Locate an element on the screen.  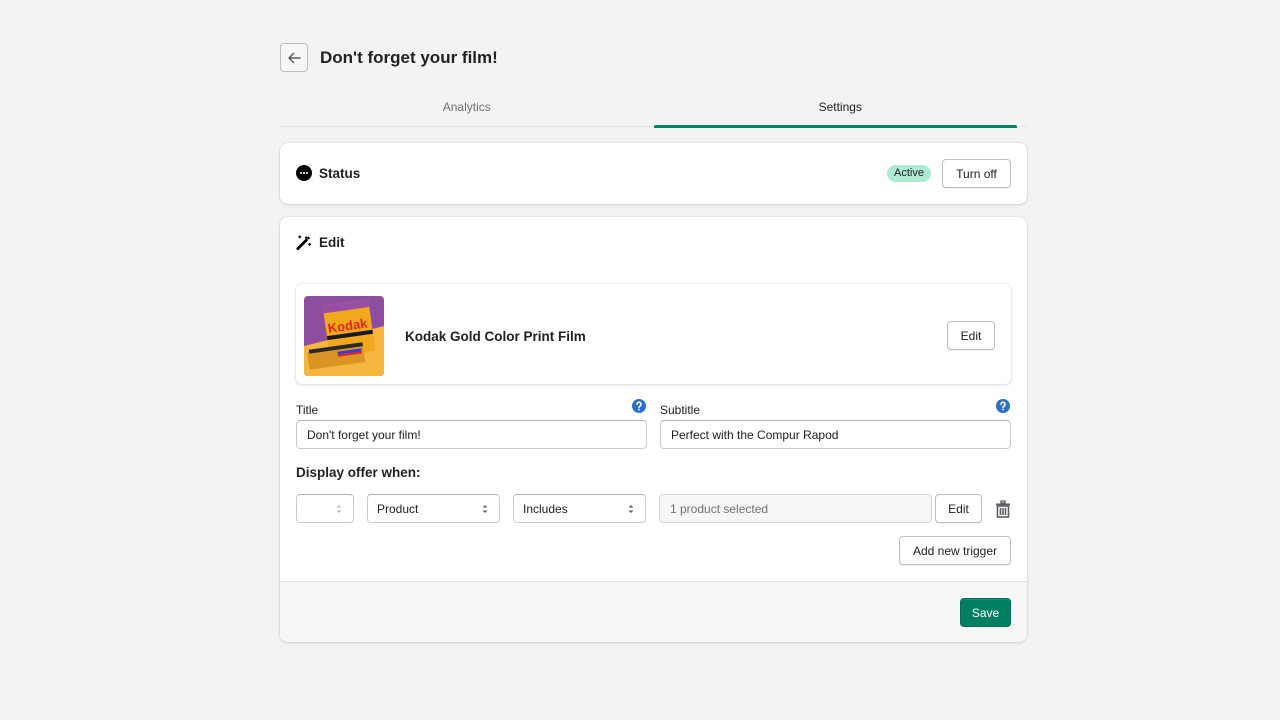
product-edit-button: Edit is located at coordinates (971, 335).